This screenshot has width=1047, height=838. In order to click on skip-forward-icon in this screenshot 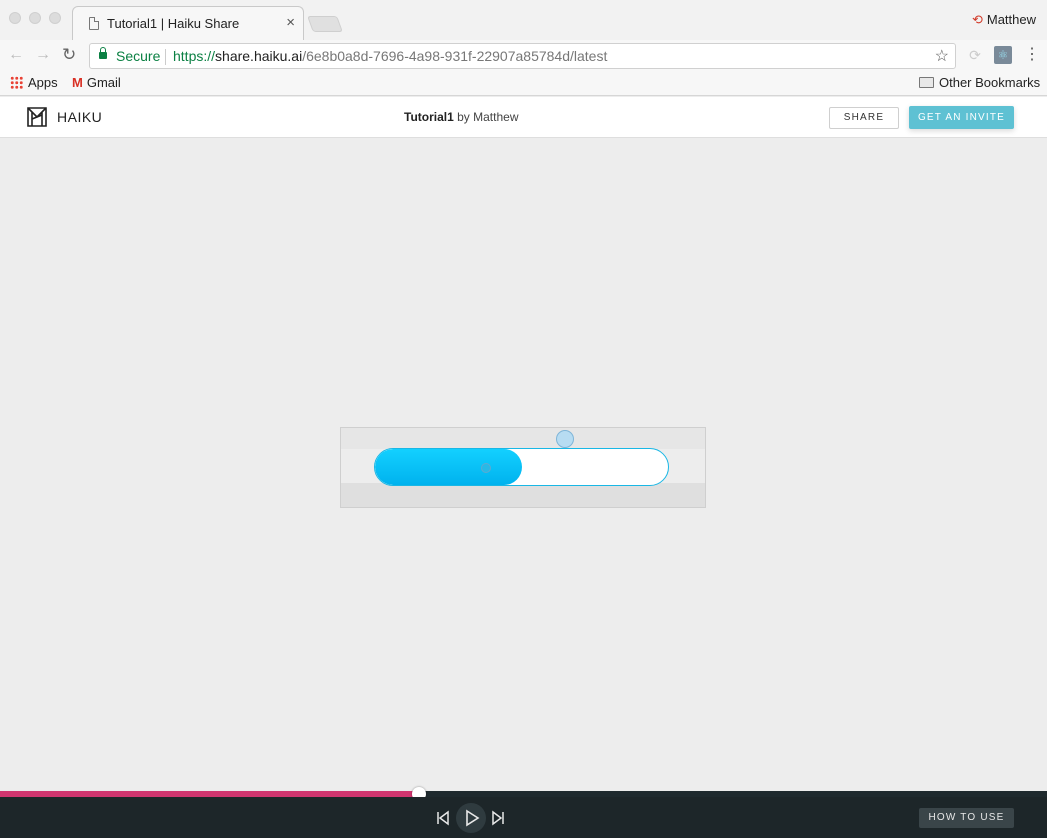, I will do `click(498, 818)`.